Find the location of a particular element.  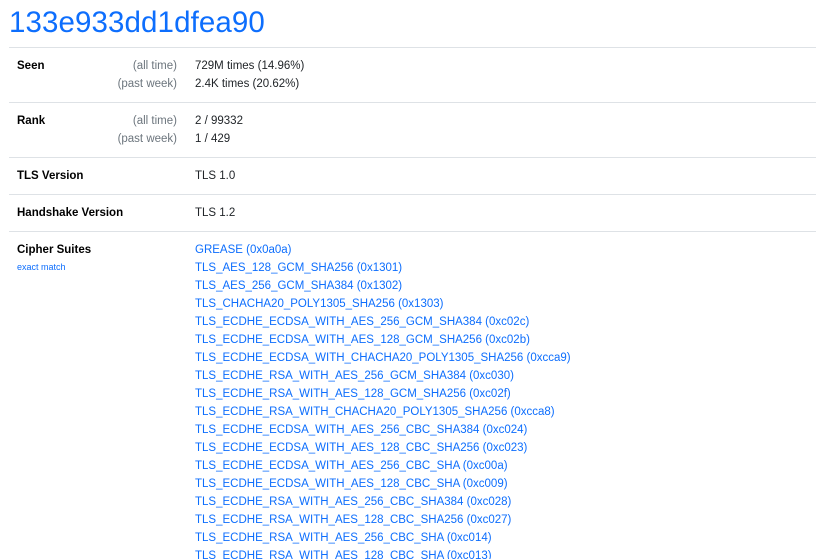

rank-past-week-value: 1 / 429 is located at coordinates (213, 139).